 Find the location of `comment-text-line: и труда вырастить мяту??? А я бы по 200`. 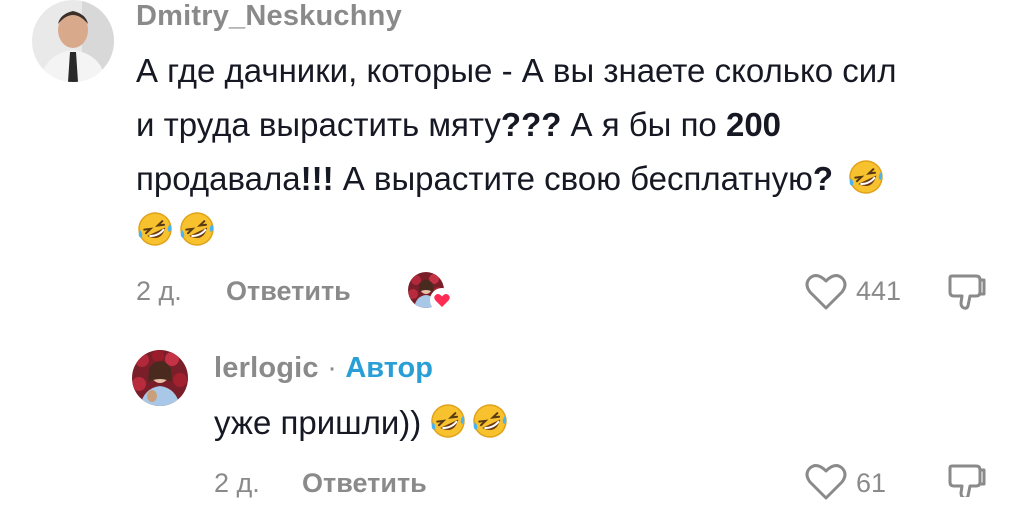

comment-text-line: и труда вырастить мяту??? А я бы по 200 is located at coordinates (516, 125).